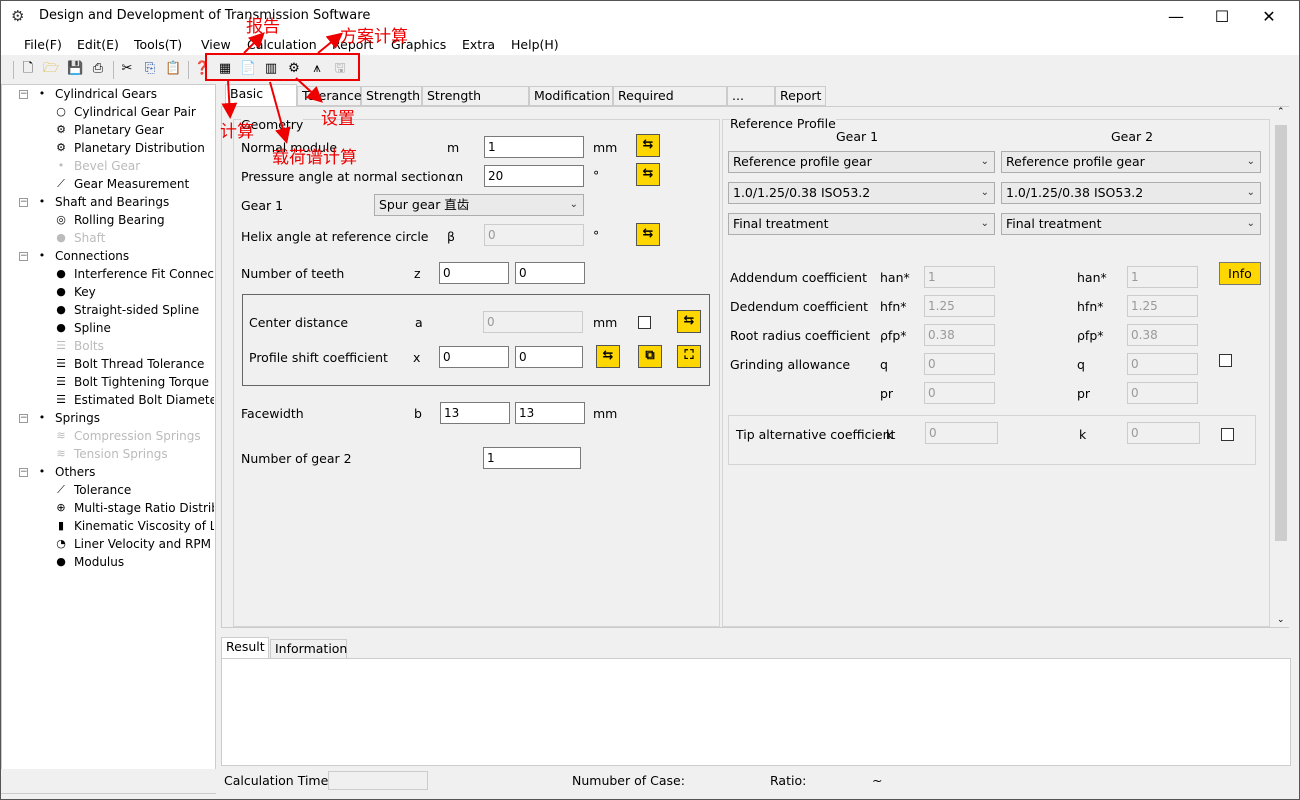 Image resolution: width=1300 pixels, height=800 pixels. What do you see at coordinates (1222, 17) in the screenshot?
I see `maximize-button: ☐` at bounding box center [1222, 17].